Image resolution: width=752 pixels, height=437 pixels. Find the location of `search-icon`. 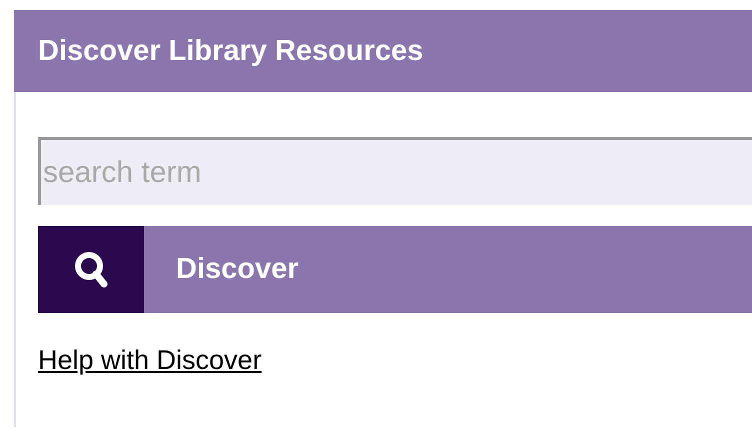

search-icon is located at coordinates (91, 269).